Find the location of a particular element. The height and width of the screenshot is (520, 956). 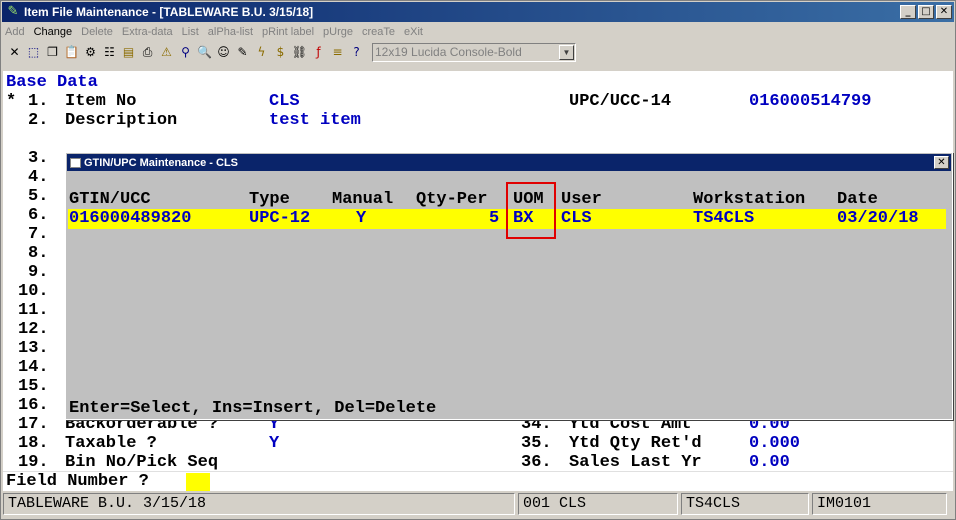

dialog-title: GTIN/UPC Maintenance - CLS is located at coordinates (161, 162).